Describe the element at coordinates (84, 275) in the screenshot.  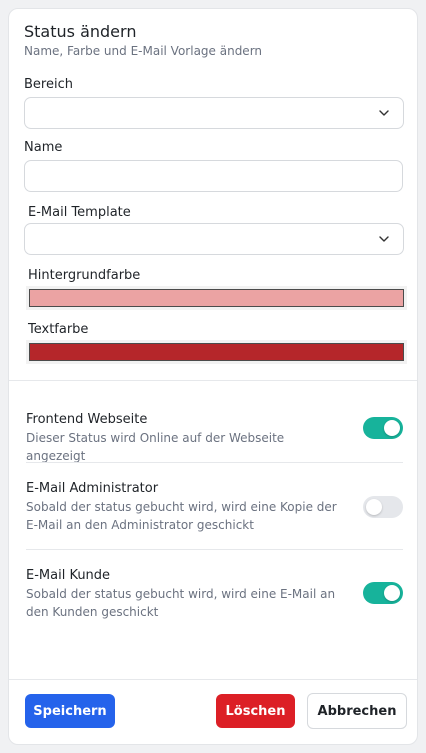
I see `hintergrundfarbe-label: Hintergrundfarbe` at that location.